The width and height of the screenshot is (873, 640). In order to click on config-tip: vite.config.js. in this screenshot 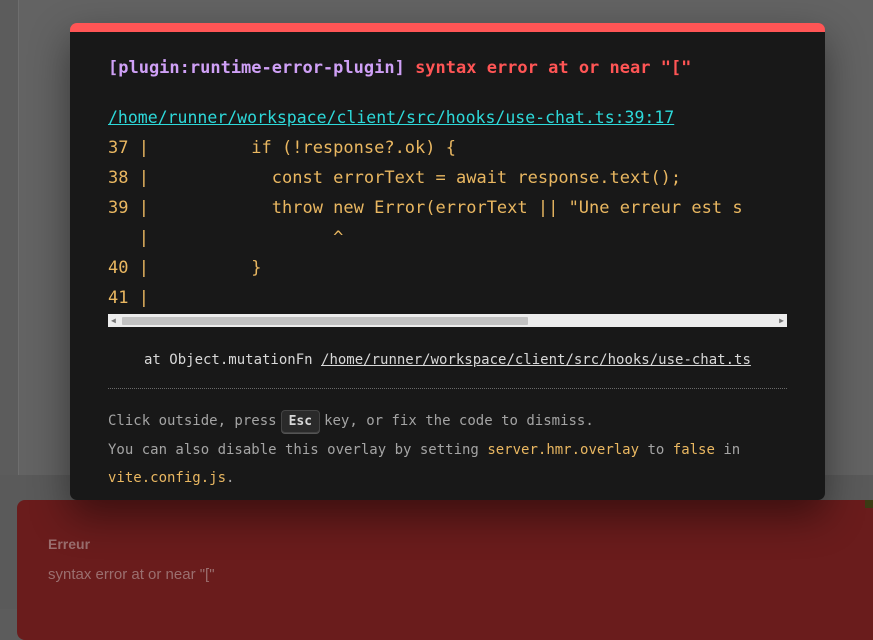, I will do `click(171, 478)`.